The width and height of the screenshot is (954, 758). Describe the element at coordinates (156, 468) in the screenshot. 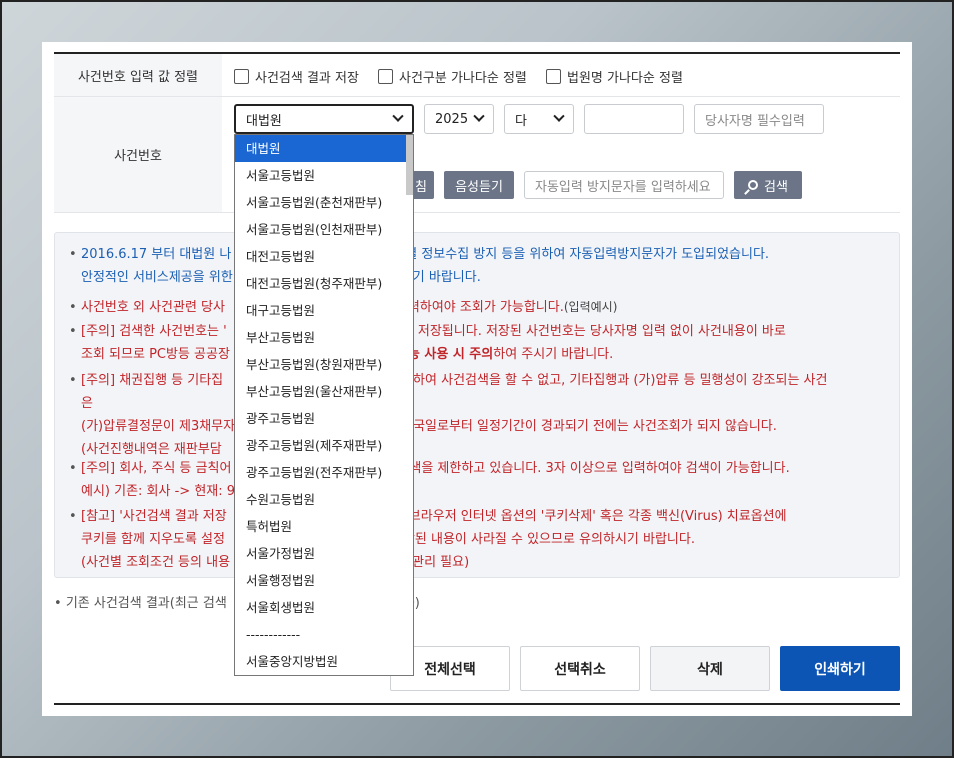

I see `notice-text: [주의] 회사, 주식 등 금칙어` at that location.